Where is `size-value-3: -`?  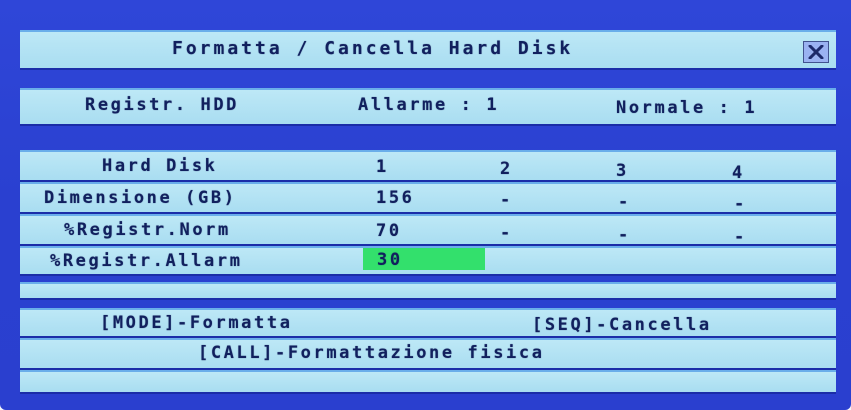 size-value-3: - is located at coordinates (624, 202).